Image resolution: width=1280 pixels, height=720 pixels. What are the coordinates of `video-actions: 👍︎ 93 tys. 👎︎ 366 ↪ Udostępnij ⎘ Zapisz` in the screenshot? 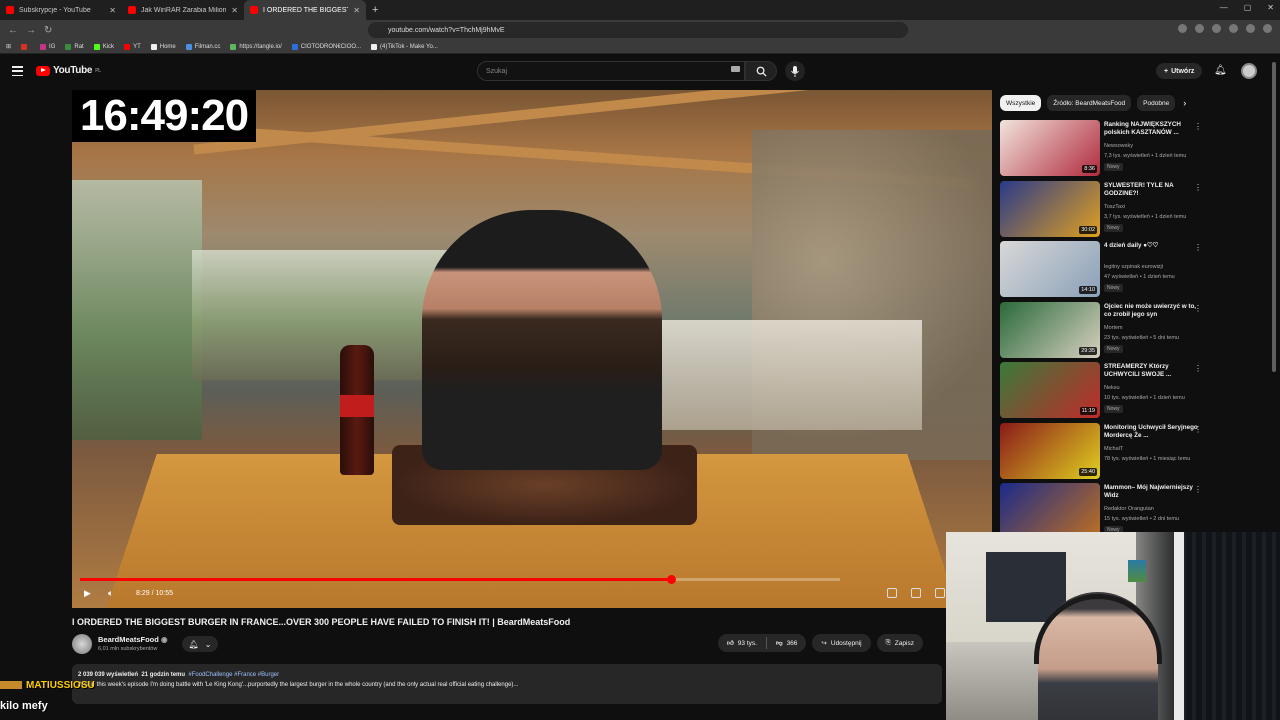 It's located at (820, 643).